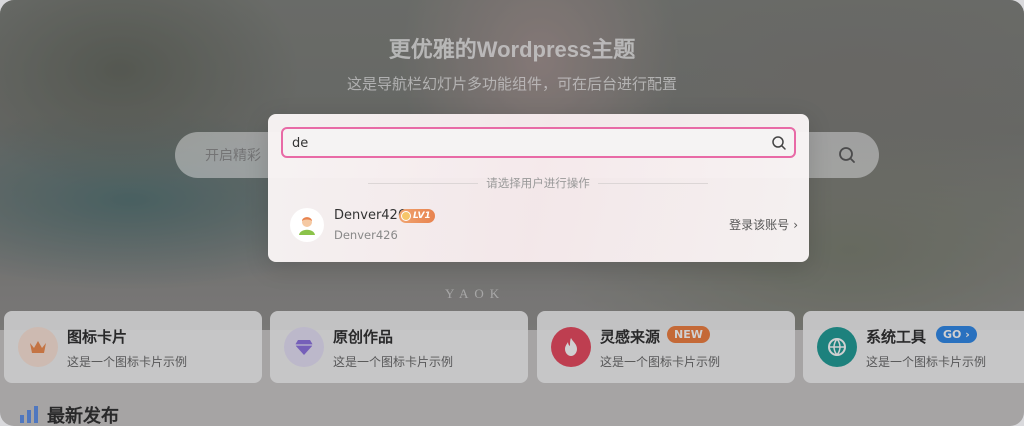  I want to click on user-result-row: Denver426 LV1 Denver426 登录该账号 ›, so click(544, 225).